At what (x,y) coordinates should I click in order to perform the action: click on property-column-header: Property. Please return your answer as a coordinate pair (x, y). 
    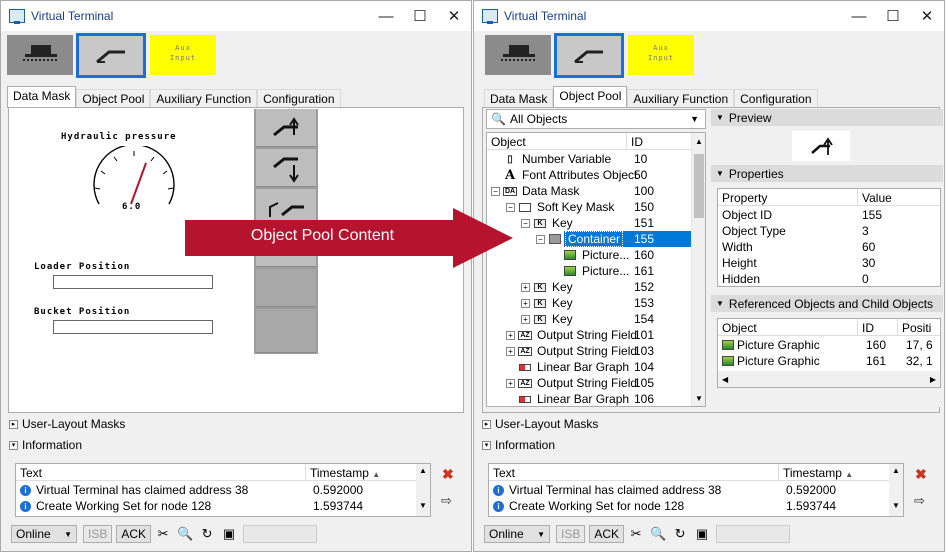
    Looking at the image, I should click on (788, 197).